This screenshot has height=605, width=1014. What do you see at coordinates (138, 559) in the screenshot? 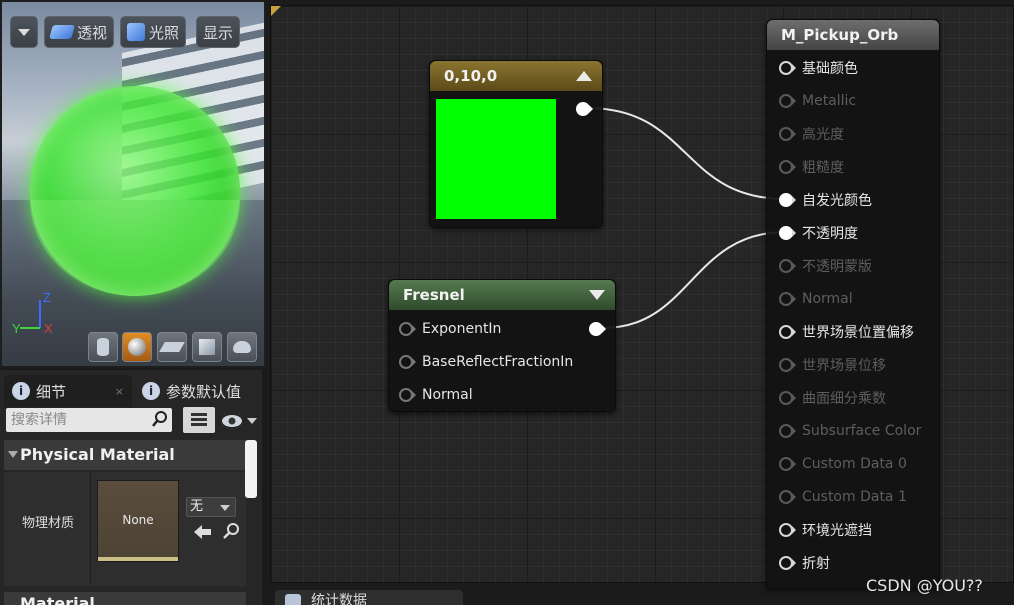
I see `asset-type-color-bar` at bounding box center [138, 559].